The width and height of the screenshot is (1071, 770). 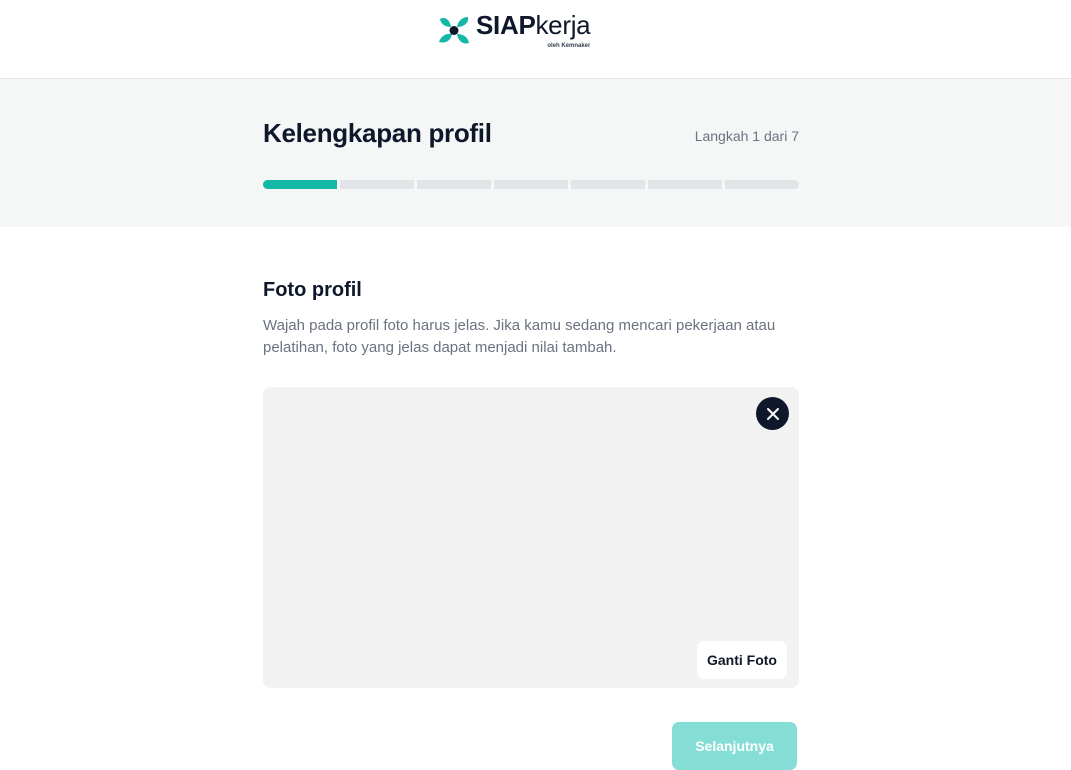 I want to click on logo-tagline: oleh Kemnaker, so click(x=569, y=46).